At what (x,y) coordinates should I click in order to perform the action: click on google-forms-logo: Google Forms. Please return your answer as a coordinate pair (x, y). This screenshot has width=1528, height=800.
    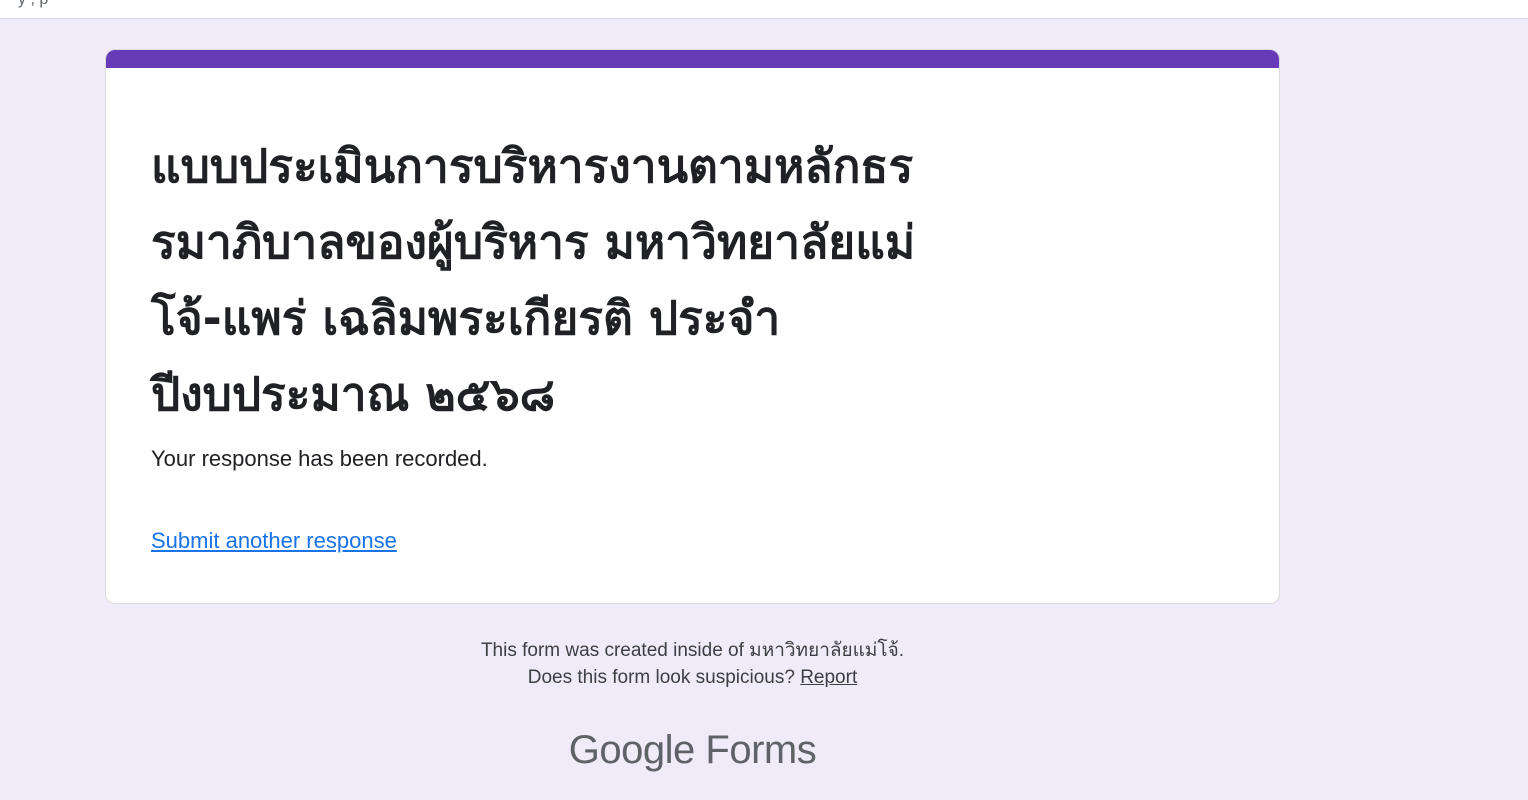
    Looking at the image, I should click on (692, 750).